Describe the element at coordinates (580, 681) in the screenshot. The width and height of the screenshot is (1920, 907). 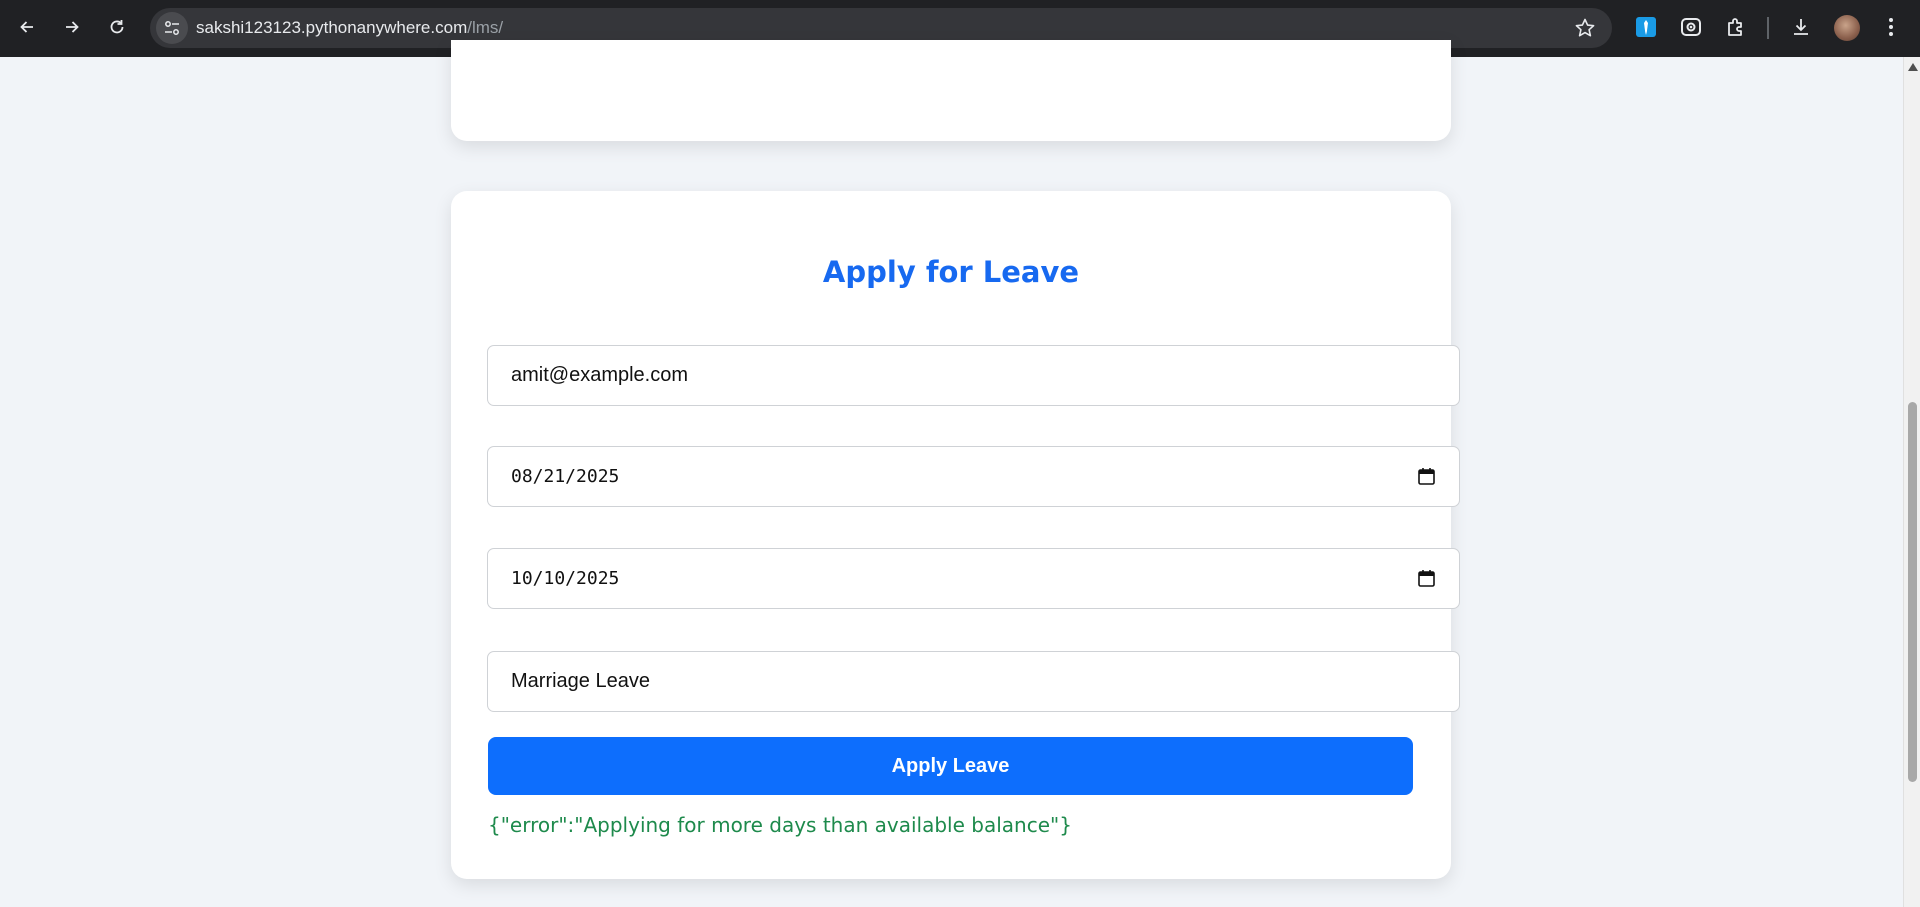
I see `reason-value: Marriage Leave` at that location.